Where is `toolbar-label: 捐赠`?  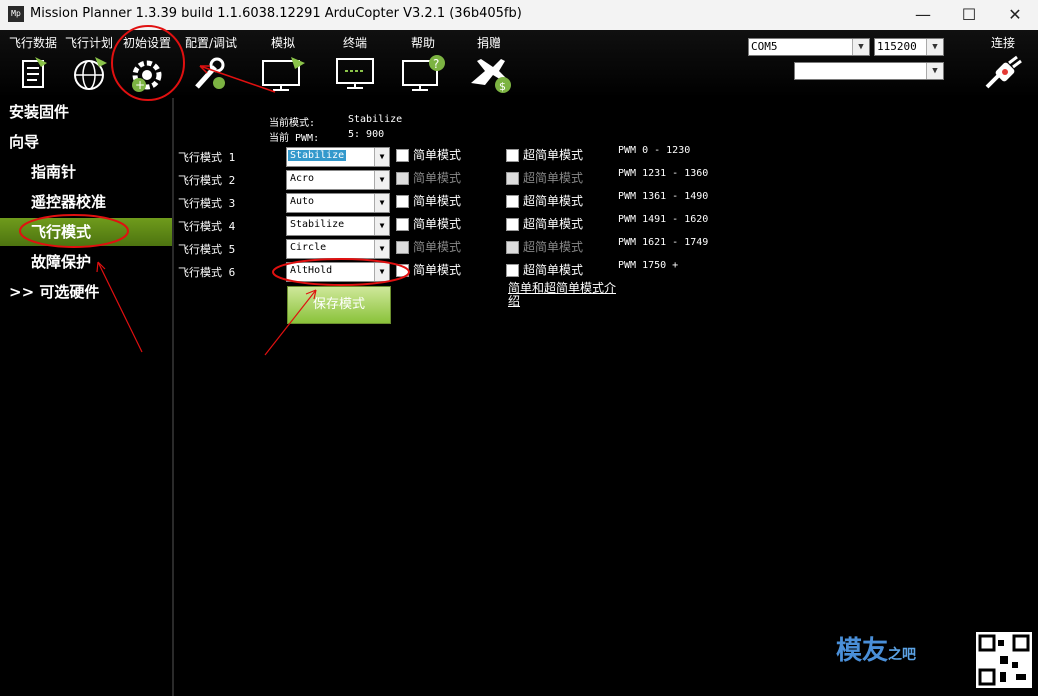 toolbar-label: 捐赠 is located at coordinates (488, 43).